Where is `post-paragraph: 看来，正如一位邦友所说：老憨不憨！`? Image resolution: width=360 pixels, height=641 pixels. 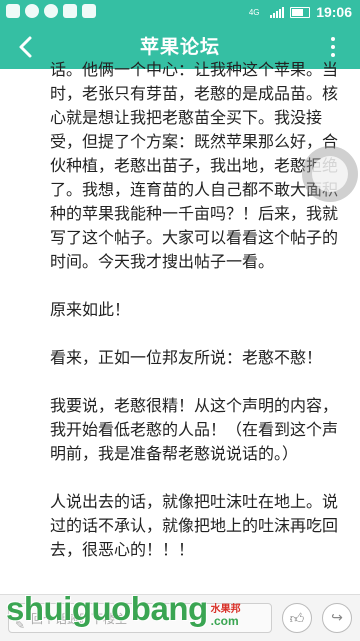 post-paragraph: 看来，正如一位邦友所说：老憨不憨！ is located at coordinates (186, 357).